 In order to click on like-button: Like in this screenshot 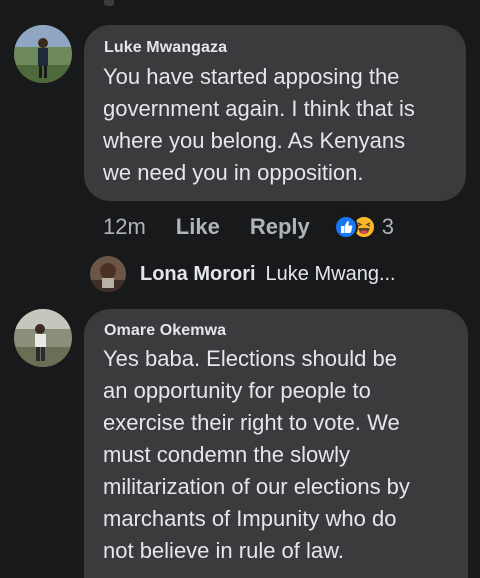, I will do `click(198, 227)`.